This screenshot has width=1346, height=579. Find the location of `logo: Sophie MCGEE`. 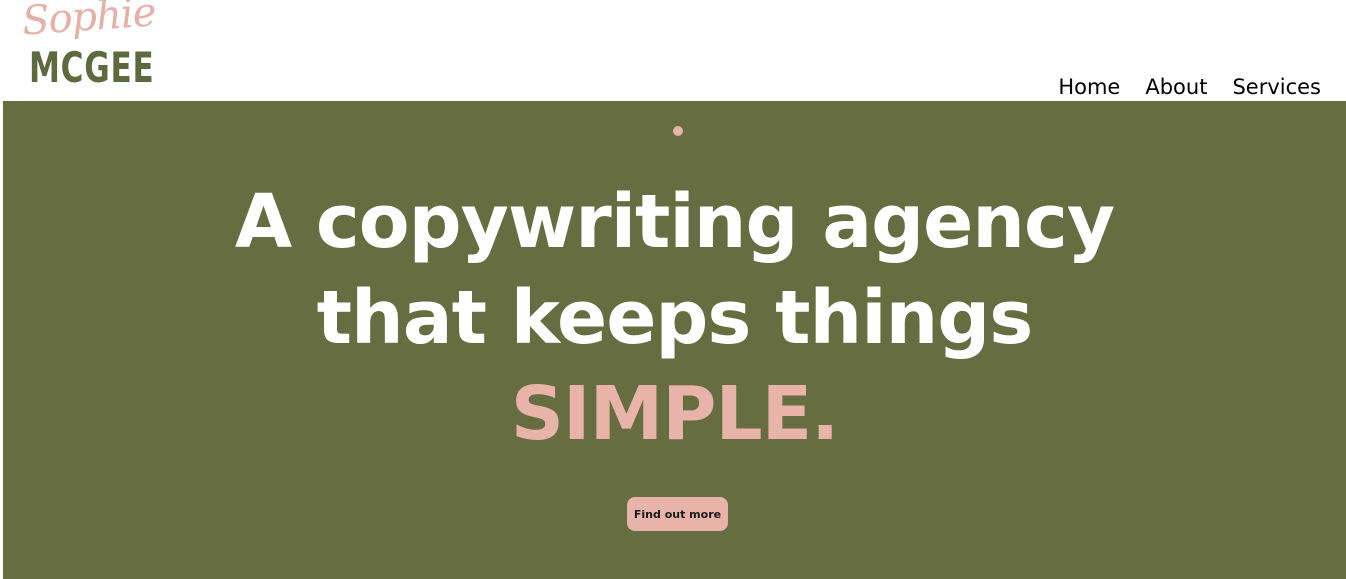

logo: Sophie MCGEE is located at coordinates (92, 48).